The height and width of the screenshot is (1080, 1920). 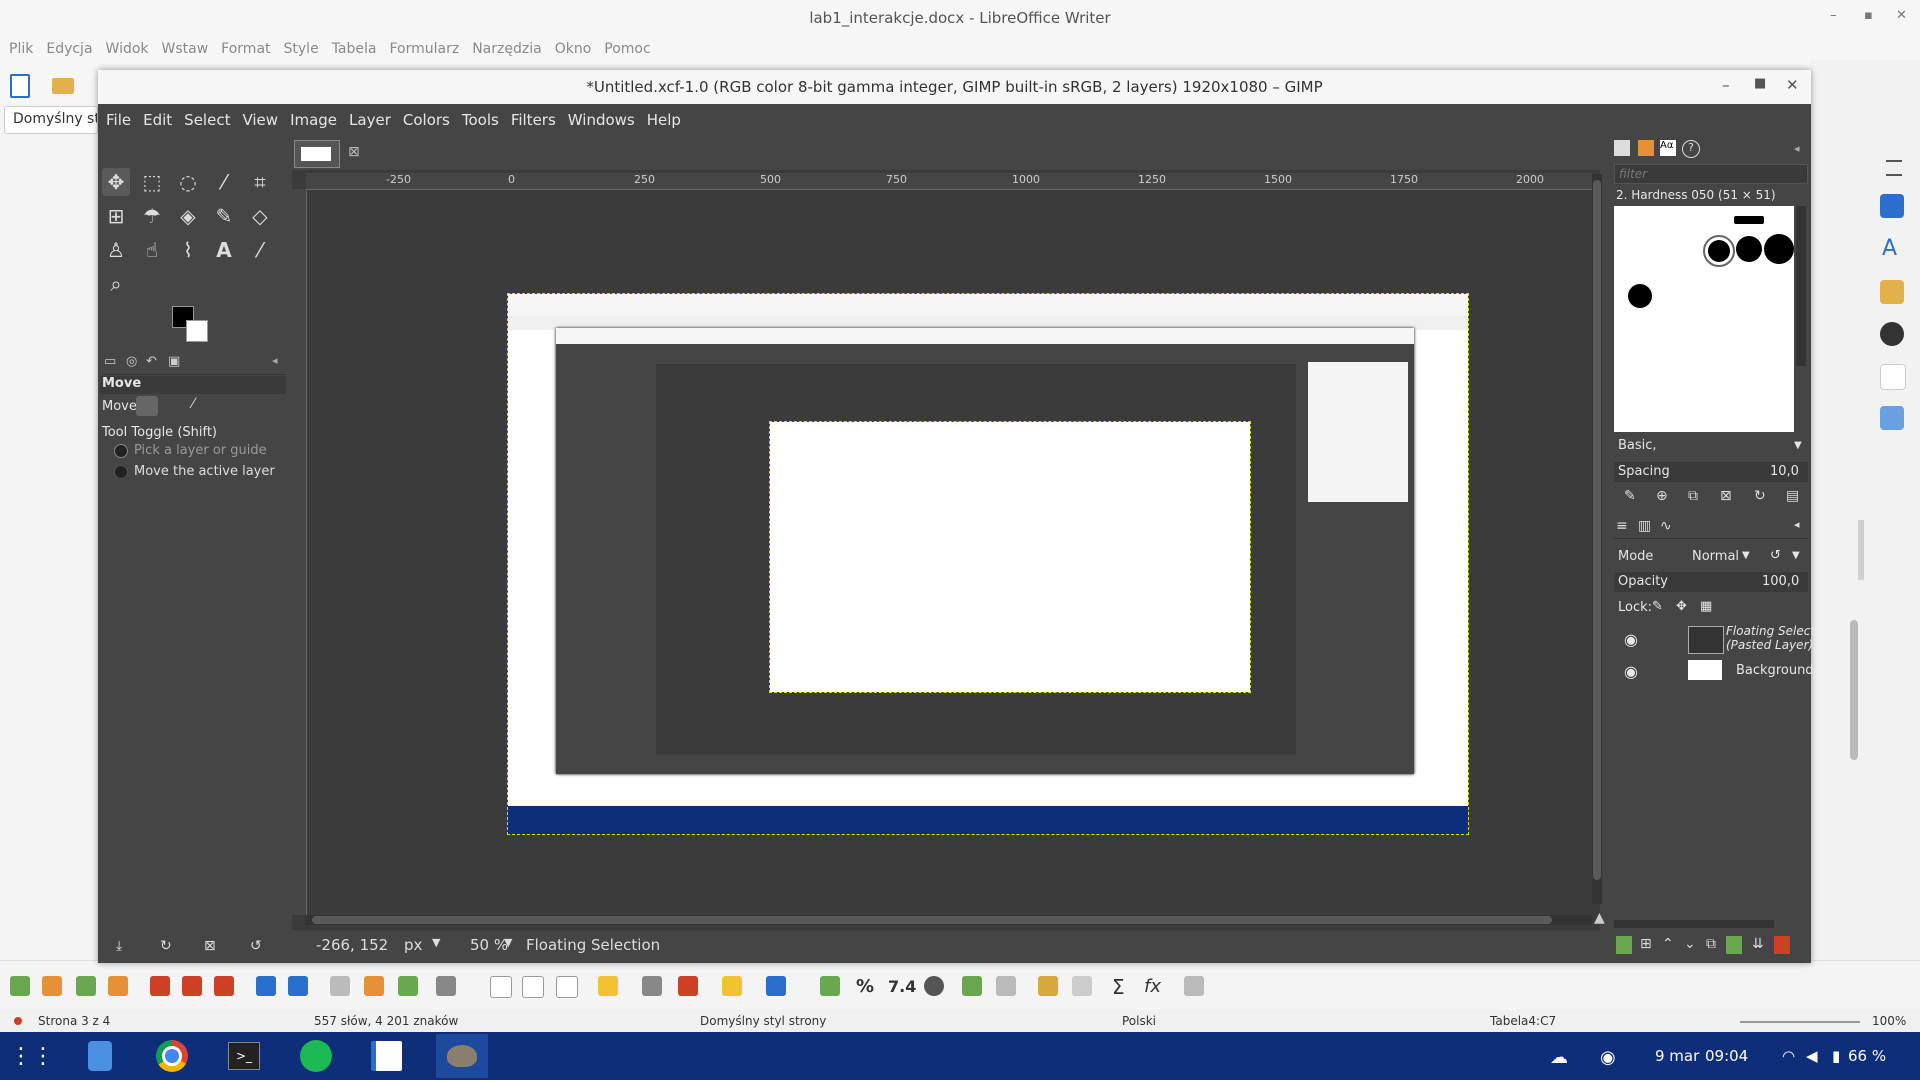 I want to click on terminal-icon: >_, so click(x=244, y=1056).